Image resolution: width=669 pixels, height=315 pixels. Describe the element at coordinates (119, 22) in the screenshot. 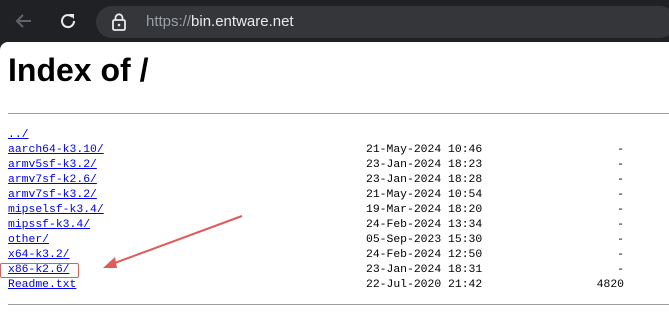

I see `lock-icon` at that location.